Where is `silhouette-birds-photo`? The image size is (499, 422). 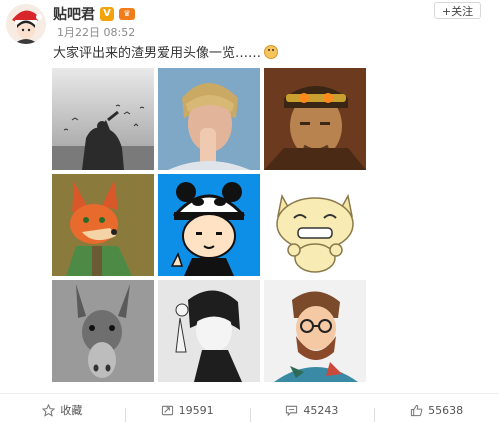
silhouette-birds-photo is located at coordinates (103, 119).